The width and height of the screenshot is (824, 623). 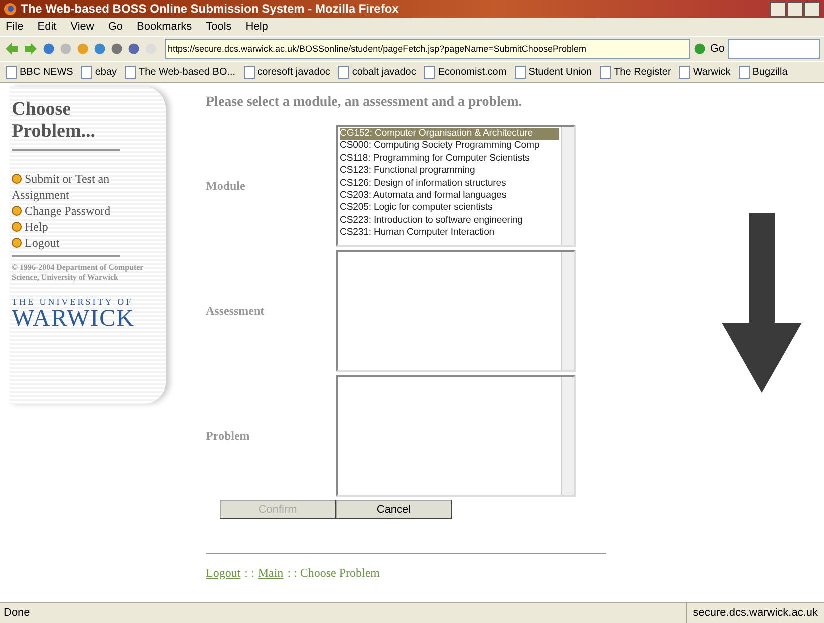 What do you see at coordinates (394, 509) in the screenshot?
I see `form-button: Cancel` at bounding box center [394, 509].